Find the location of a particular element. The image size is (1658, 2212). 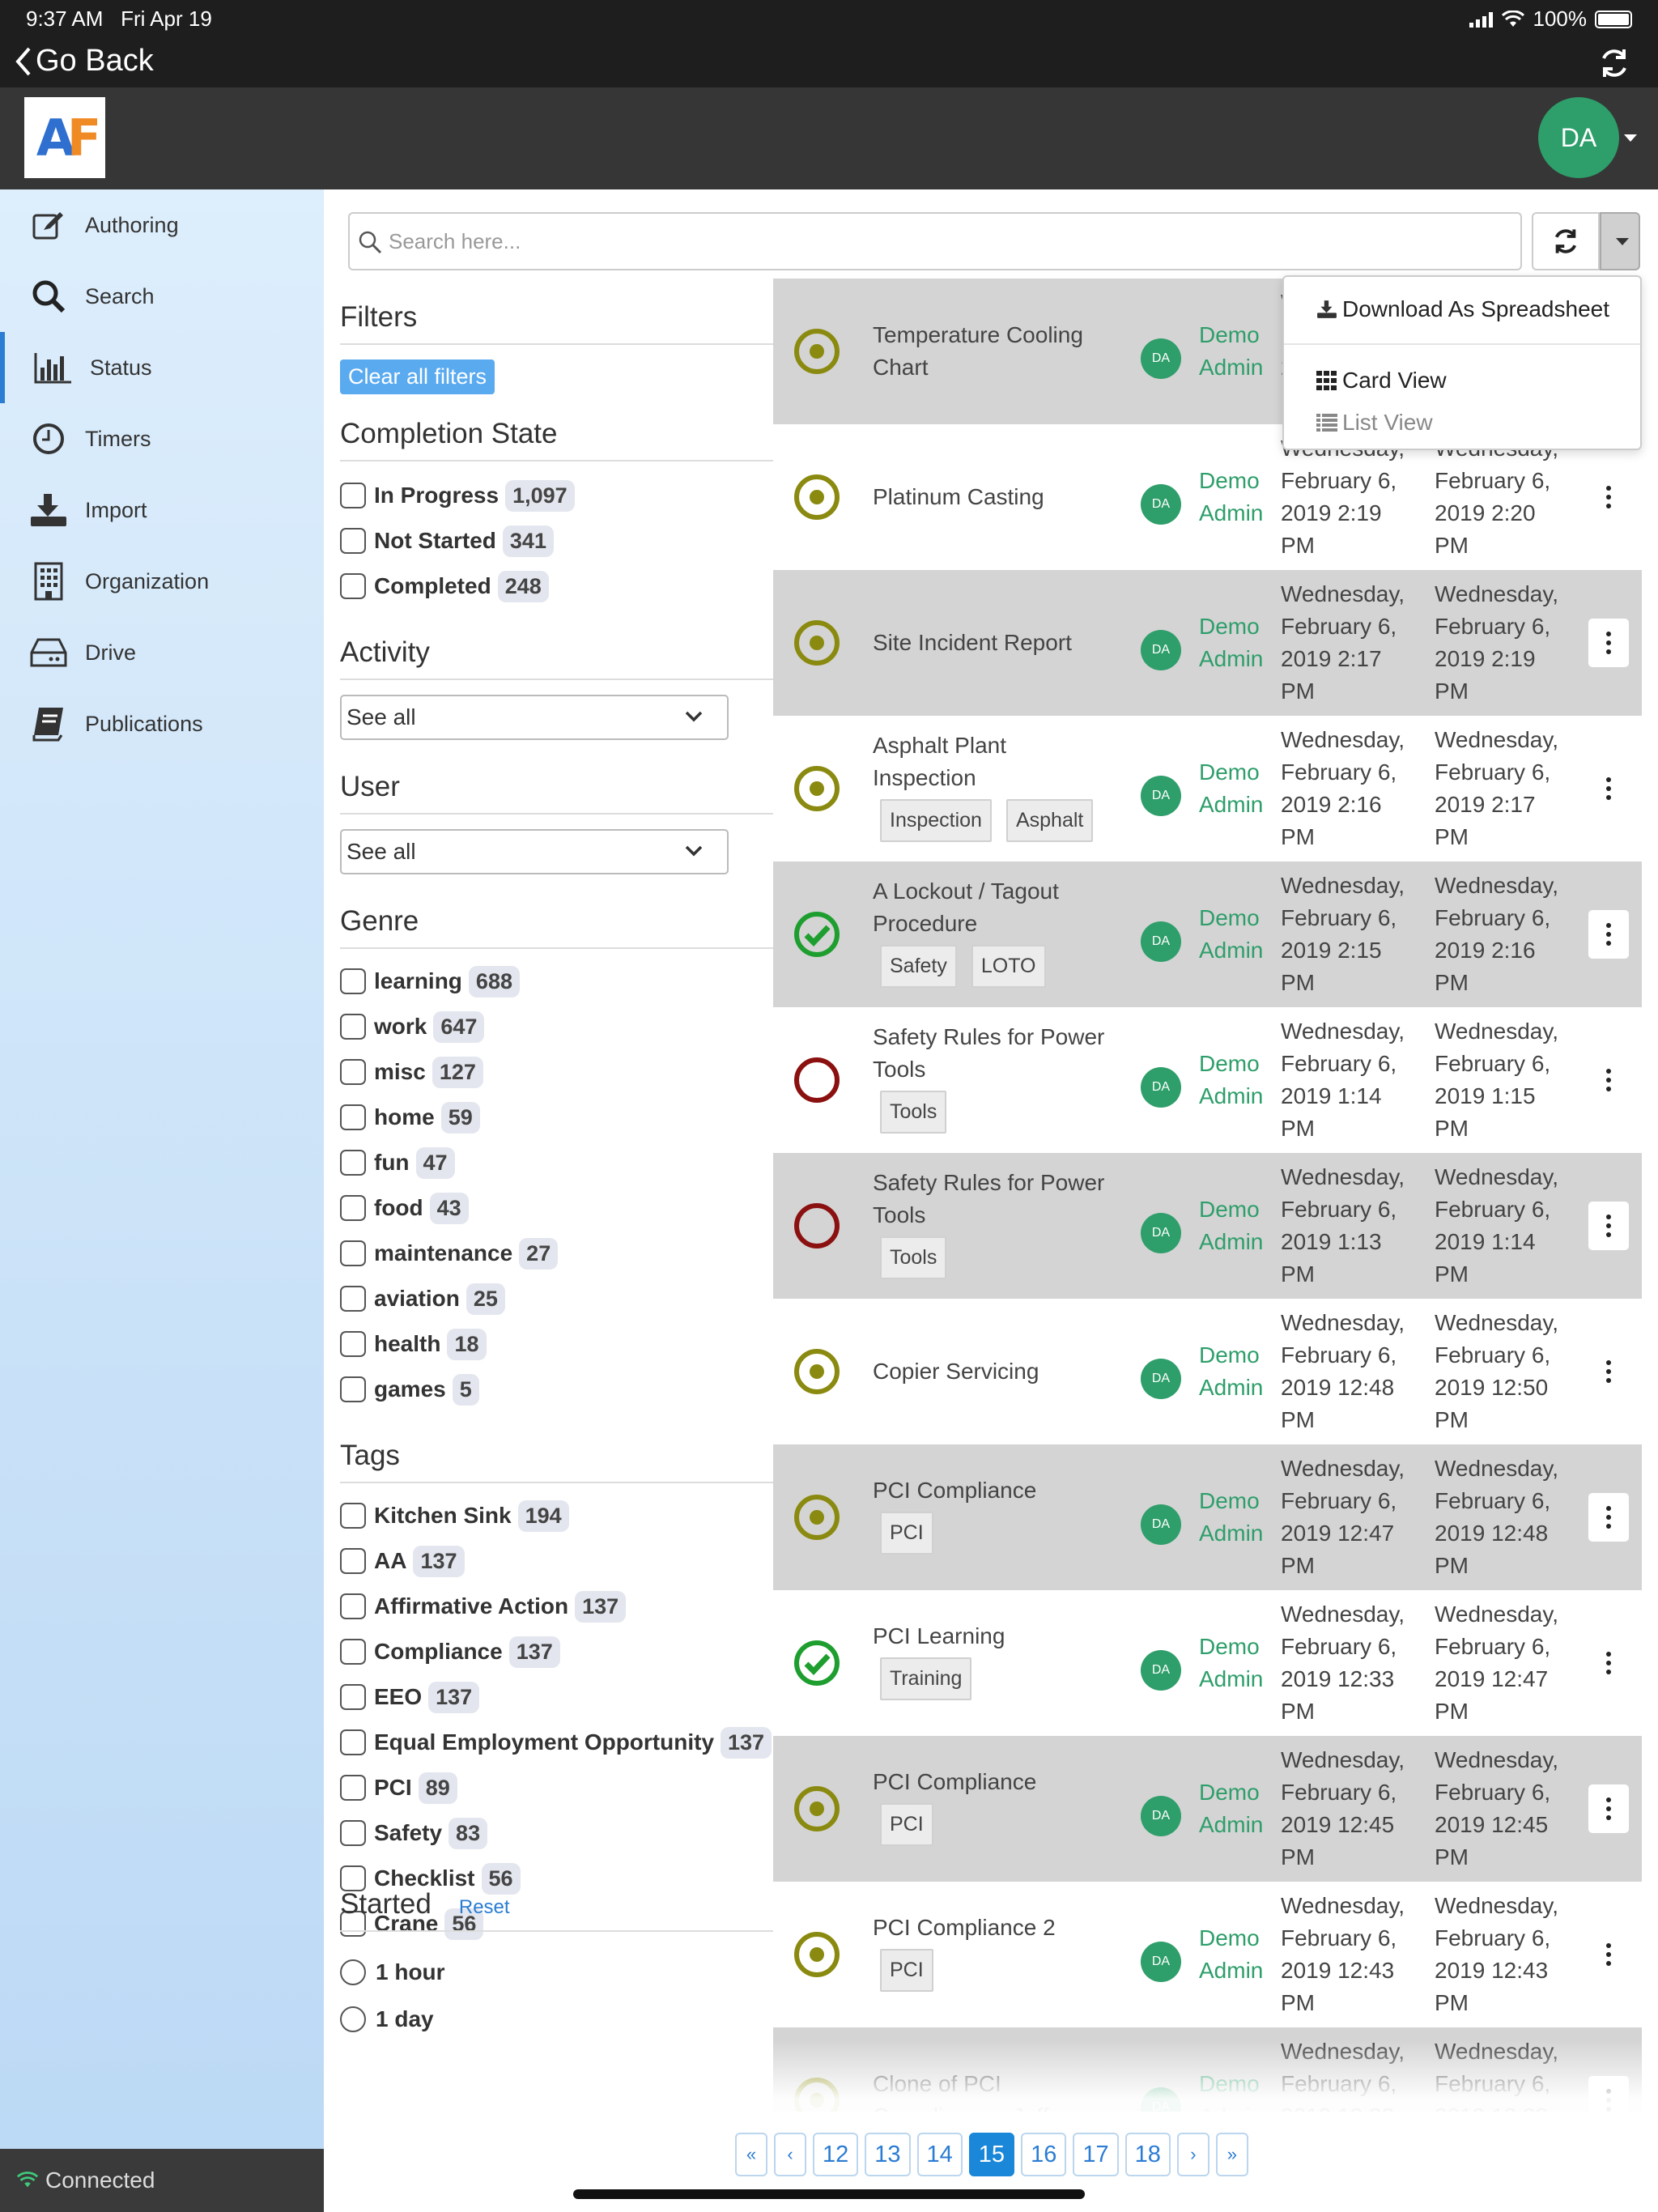

result-title: PCI Learning is located at coordinates (998, 1637).